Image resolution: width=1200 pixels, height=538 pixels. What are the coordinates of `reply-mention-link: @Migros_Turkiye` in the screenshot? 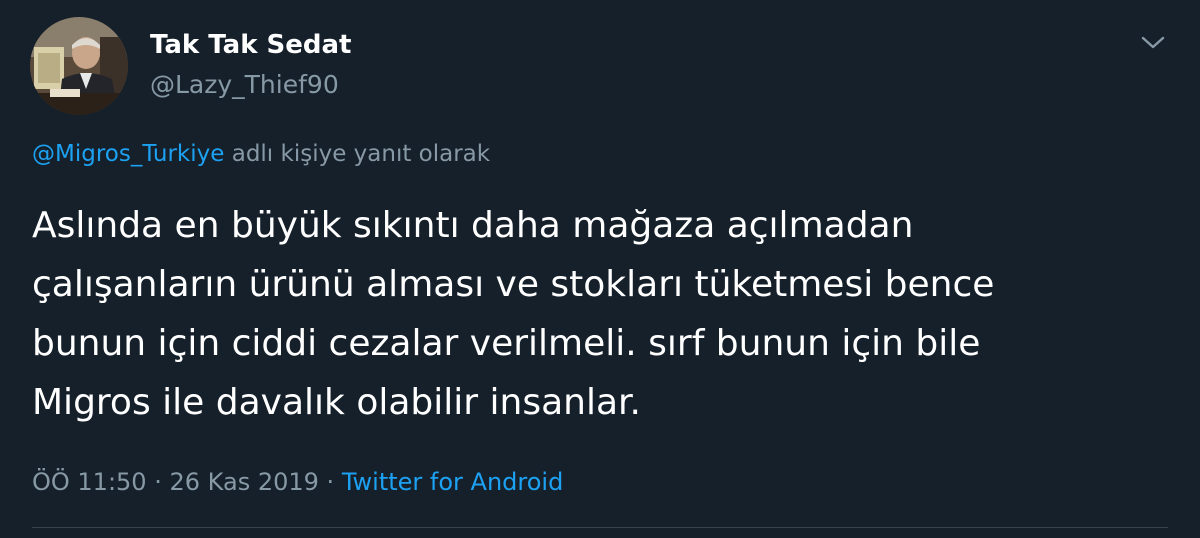 It's located at (128, 154).